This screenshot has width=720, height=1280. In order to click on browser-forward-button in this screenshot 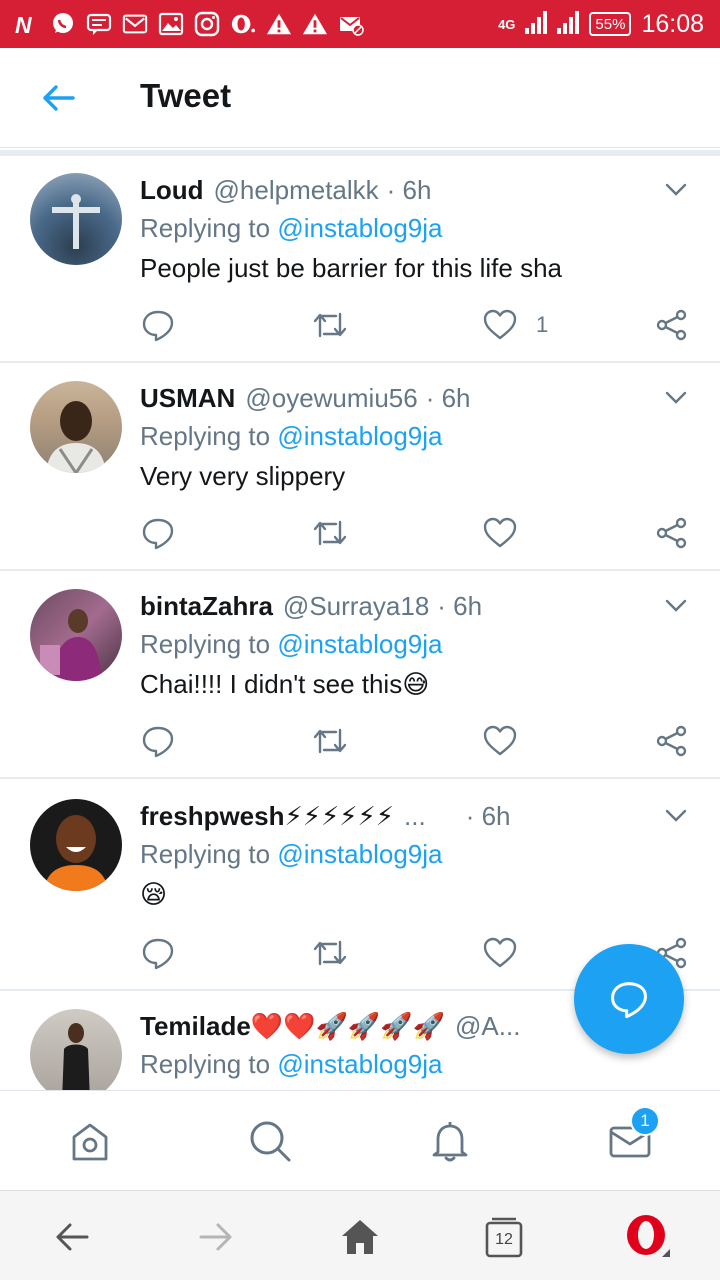, I will do `click(216, 1237)`.